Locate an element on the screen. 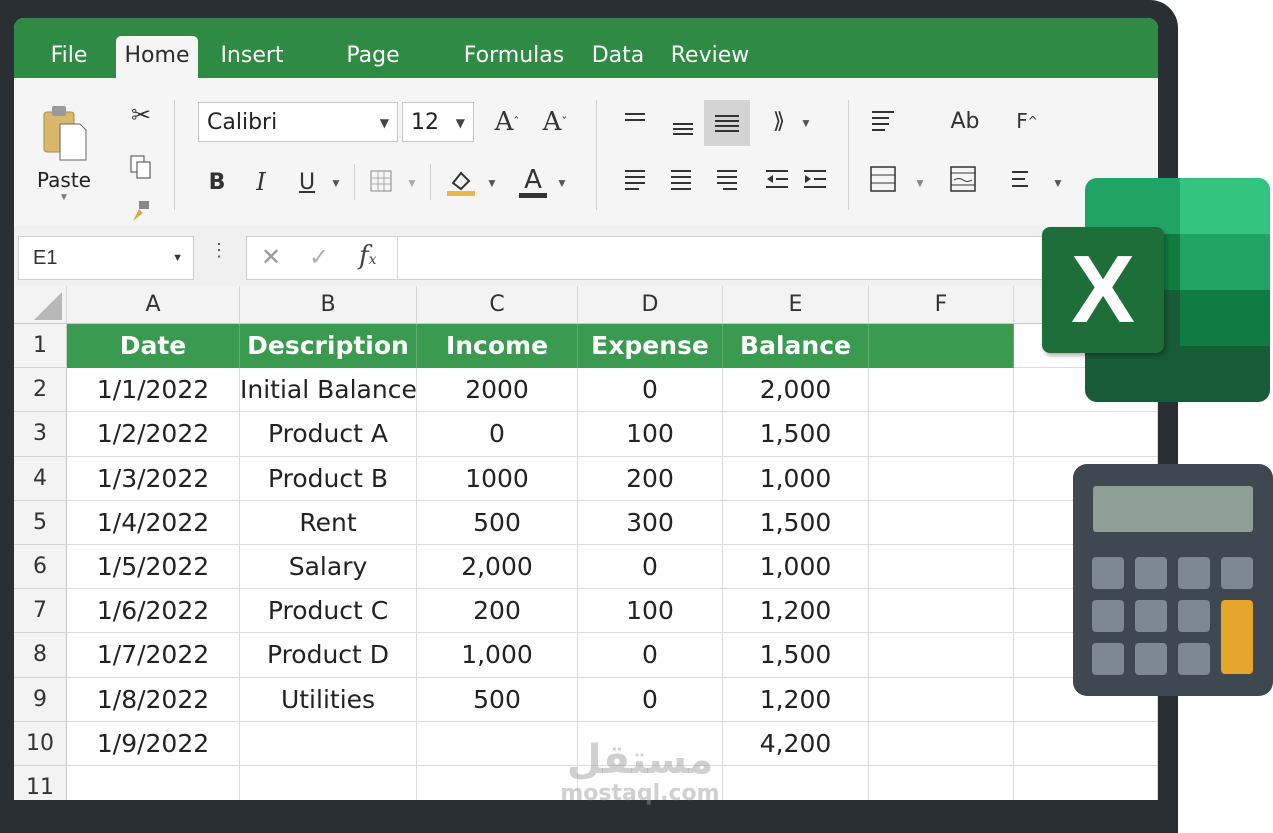 This screenshot has width=1273, height=833. orientation-icon: ⟫ is located at coordinates (779, 121).